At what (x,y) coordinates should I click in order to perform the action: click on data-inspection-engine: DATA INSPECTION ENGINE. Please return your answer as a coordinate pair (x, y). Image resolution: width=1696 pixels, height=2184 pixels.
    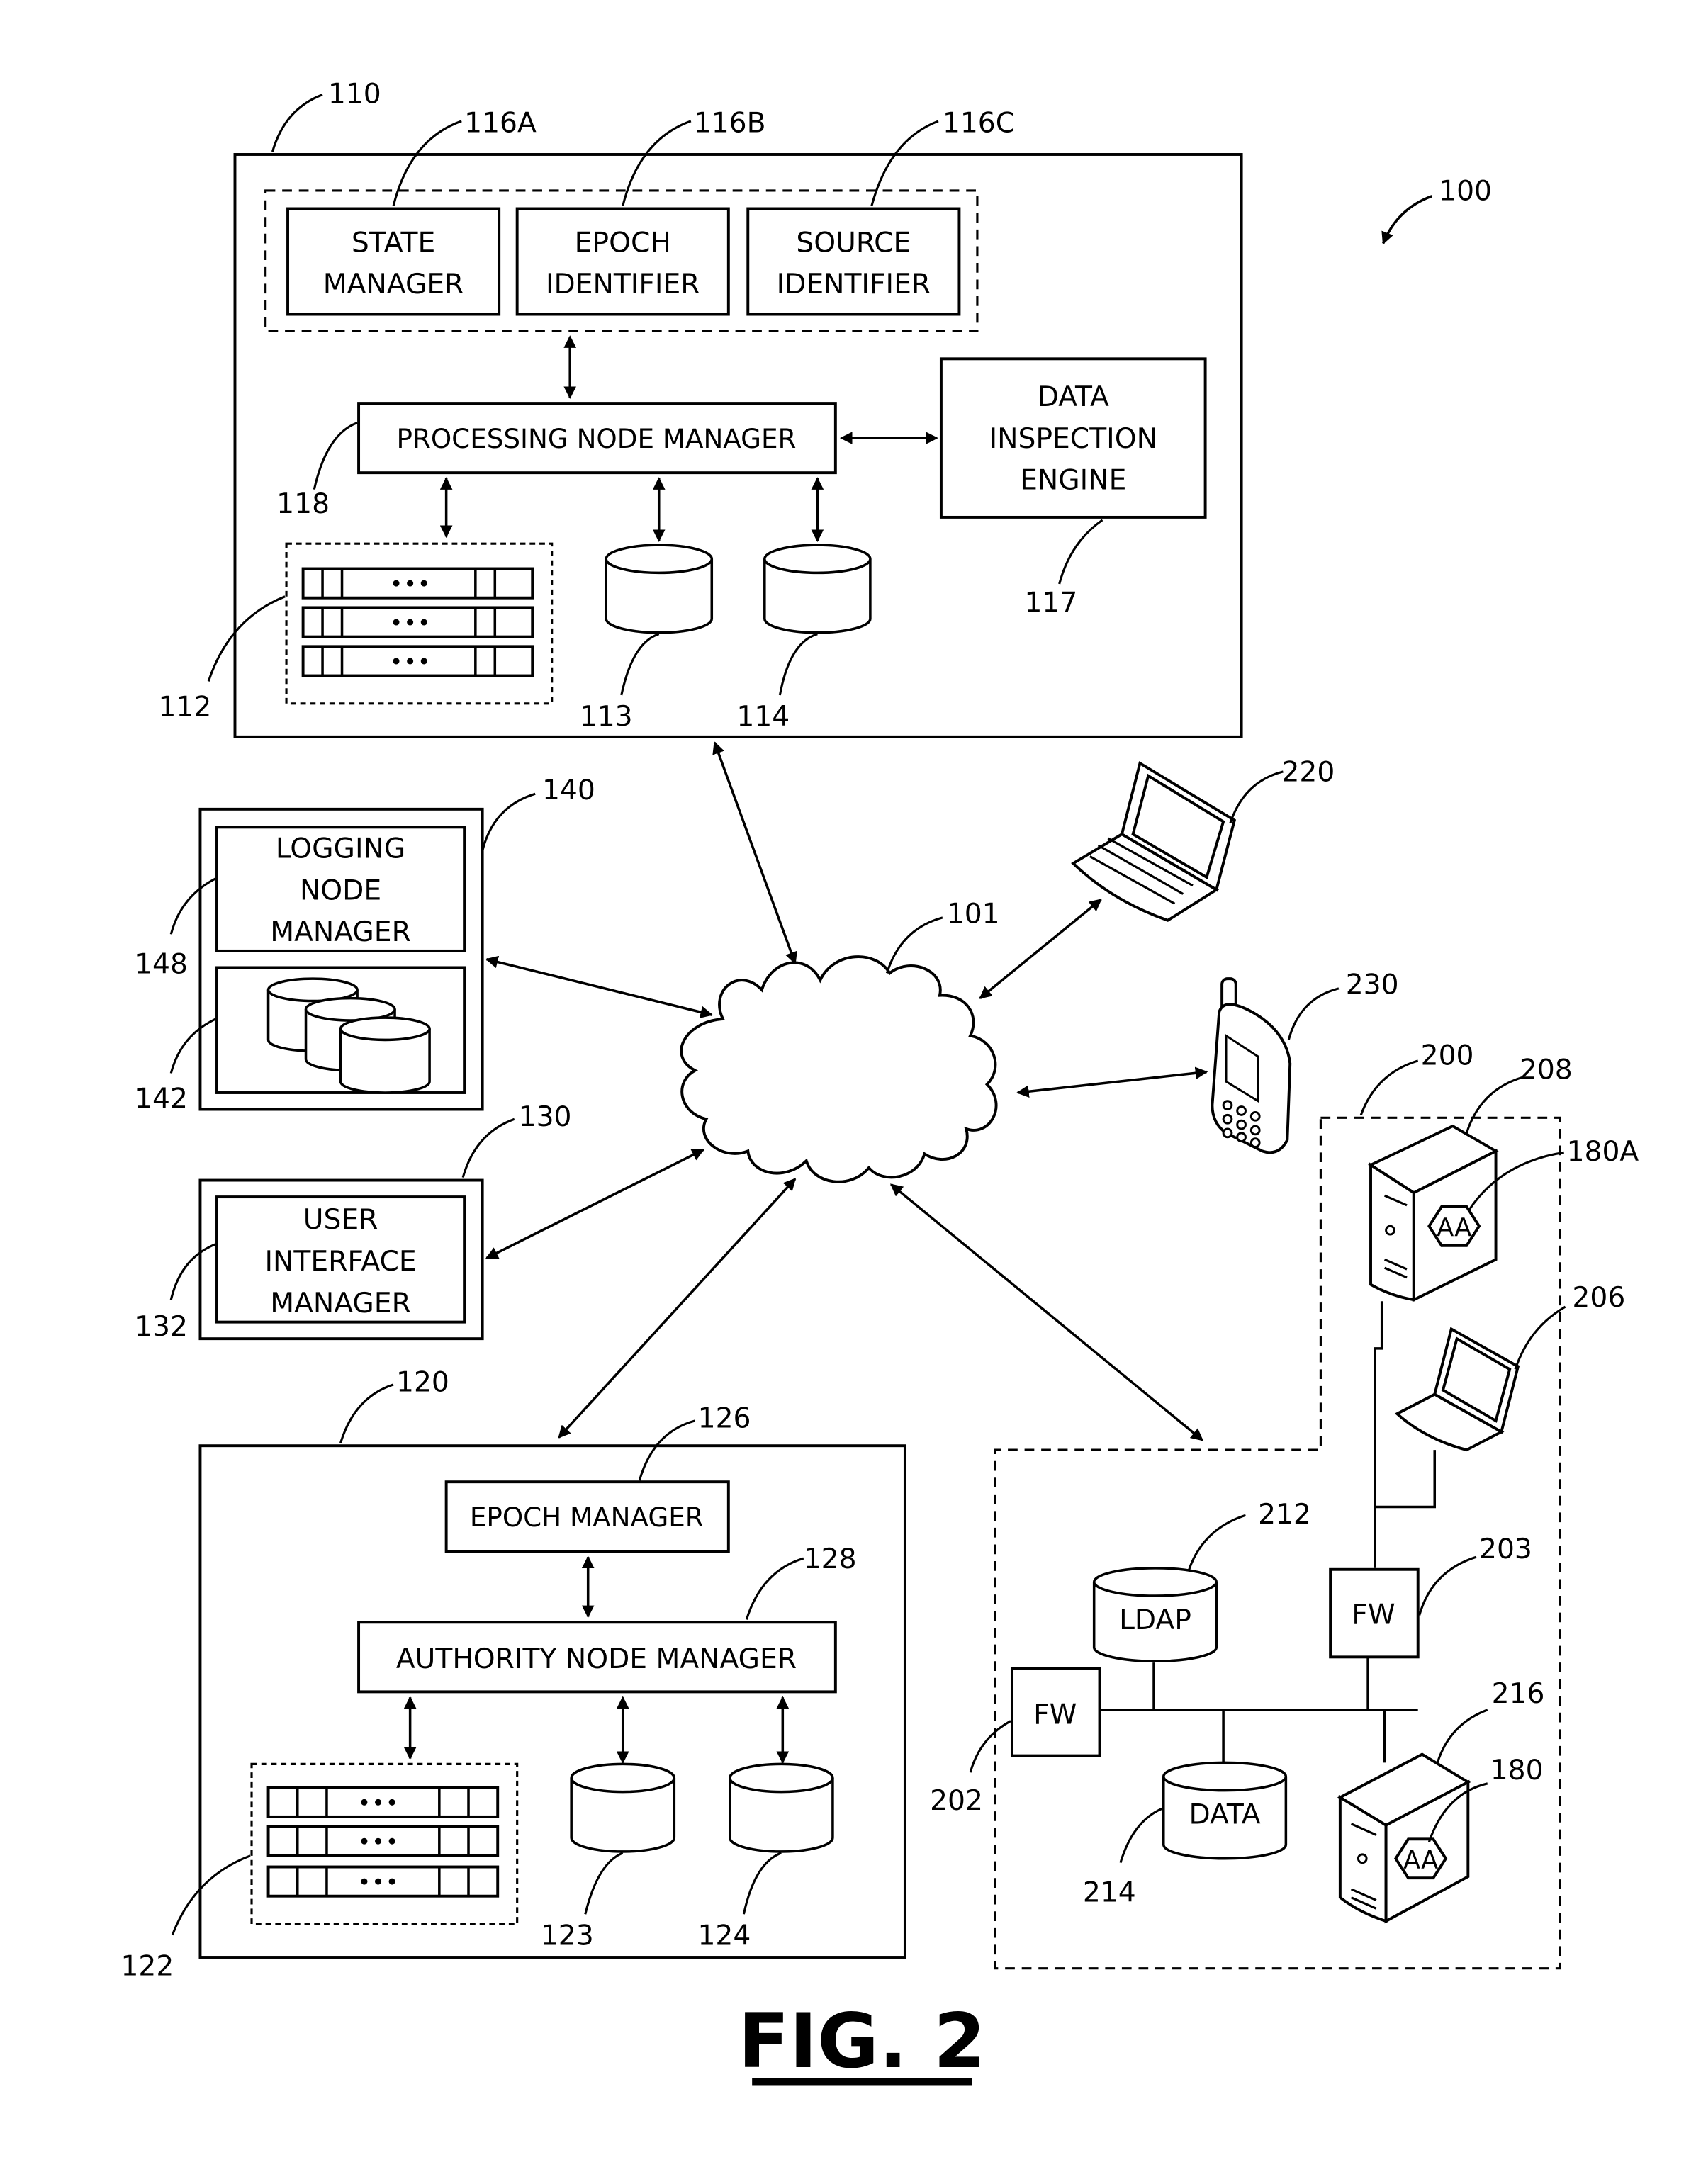
    Looking at the image, I should click on (1073, 438).